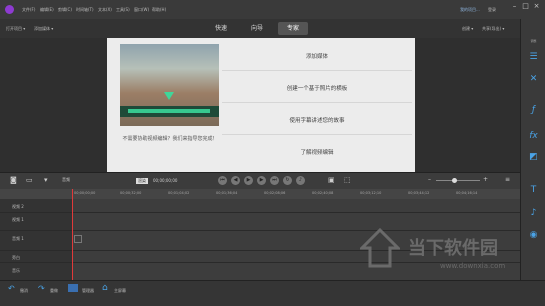 The image size is (545, 306). I want to click on link-photo-montage: 创建一个基于照片的横板, so click(317, 88).